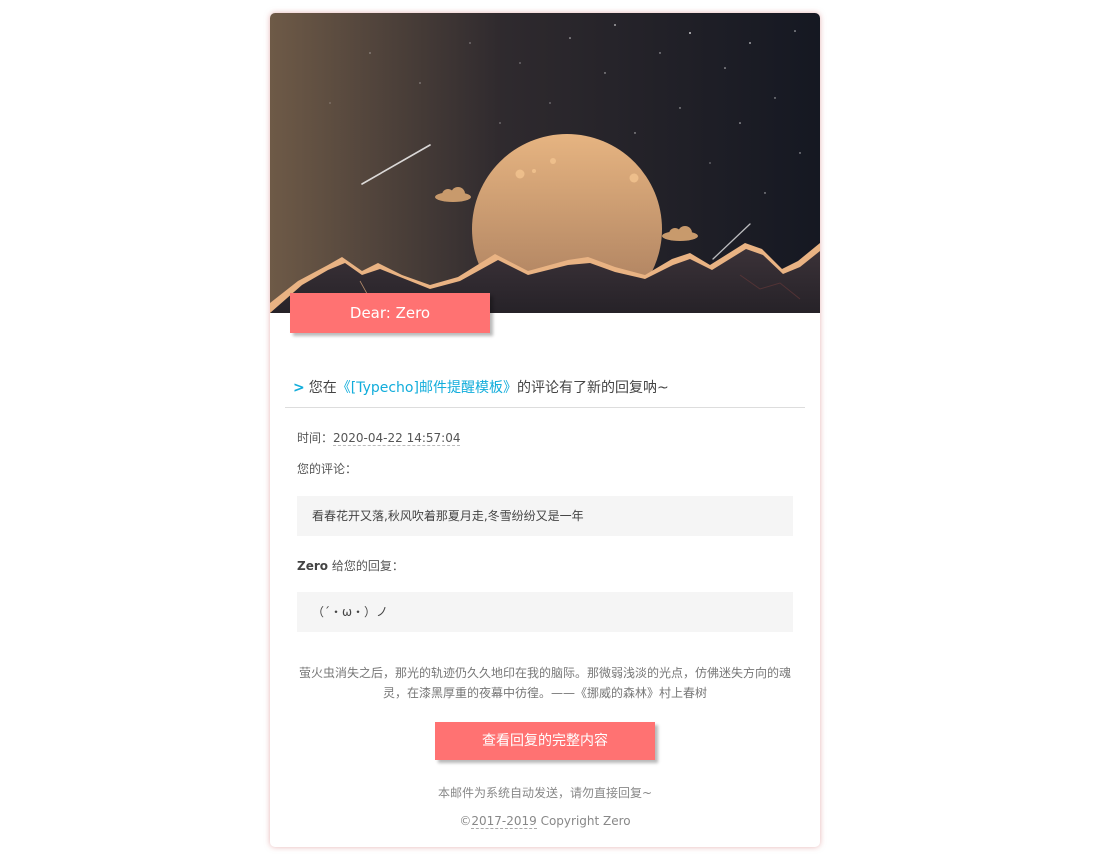  Describe the element at coordinates (313, 566) in the screenshot. I see `replier-name: Zero` at that location.